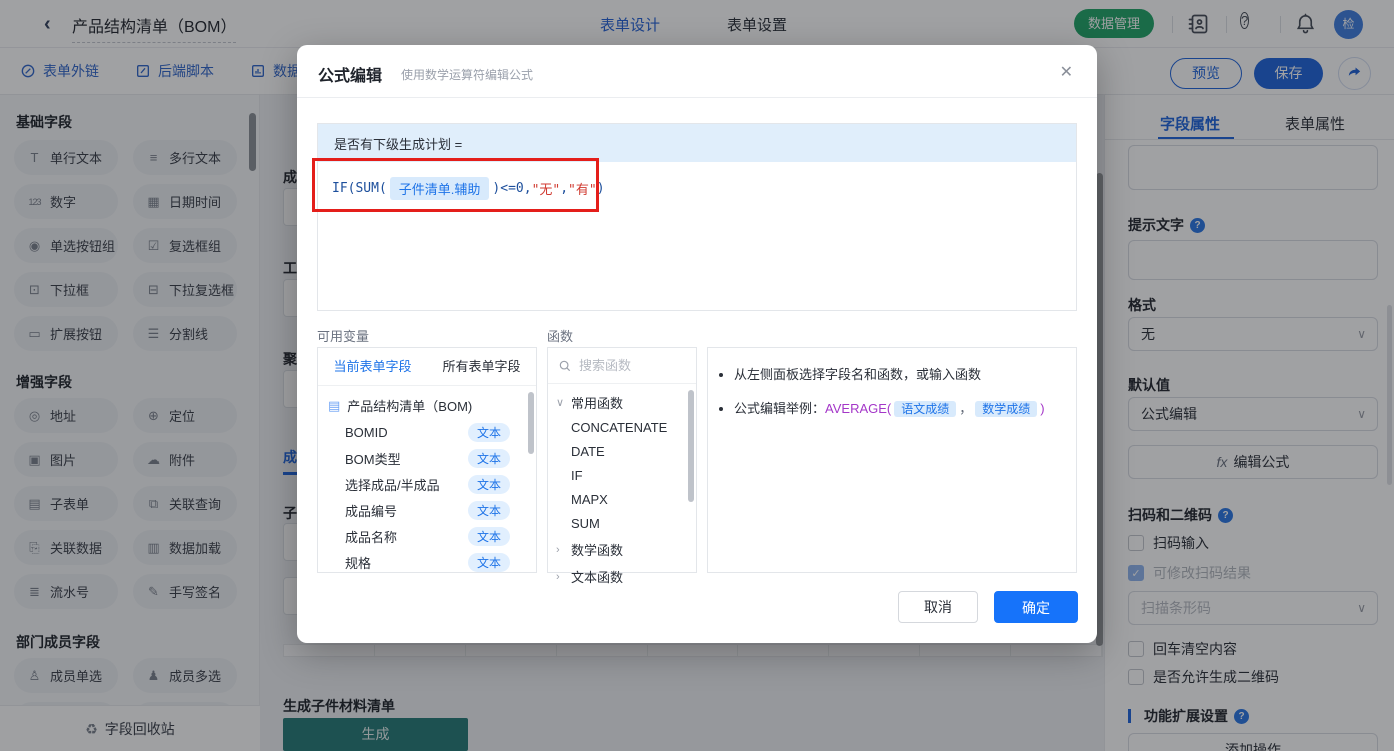 This screenshot has width=1394, height=751. Describe the element at coordinates (1066, 72) in the screenshot. I see `close-icon: ✕` at that location.